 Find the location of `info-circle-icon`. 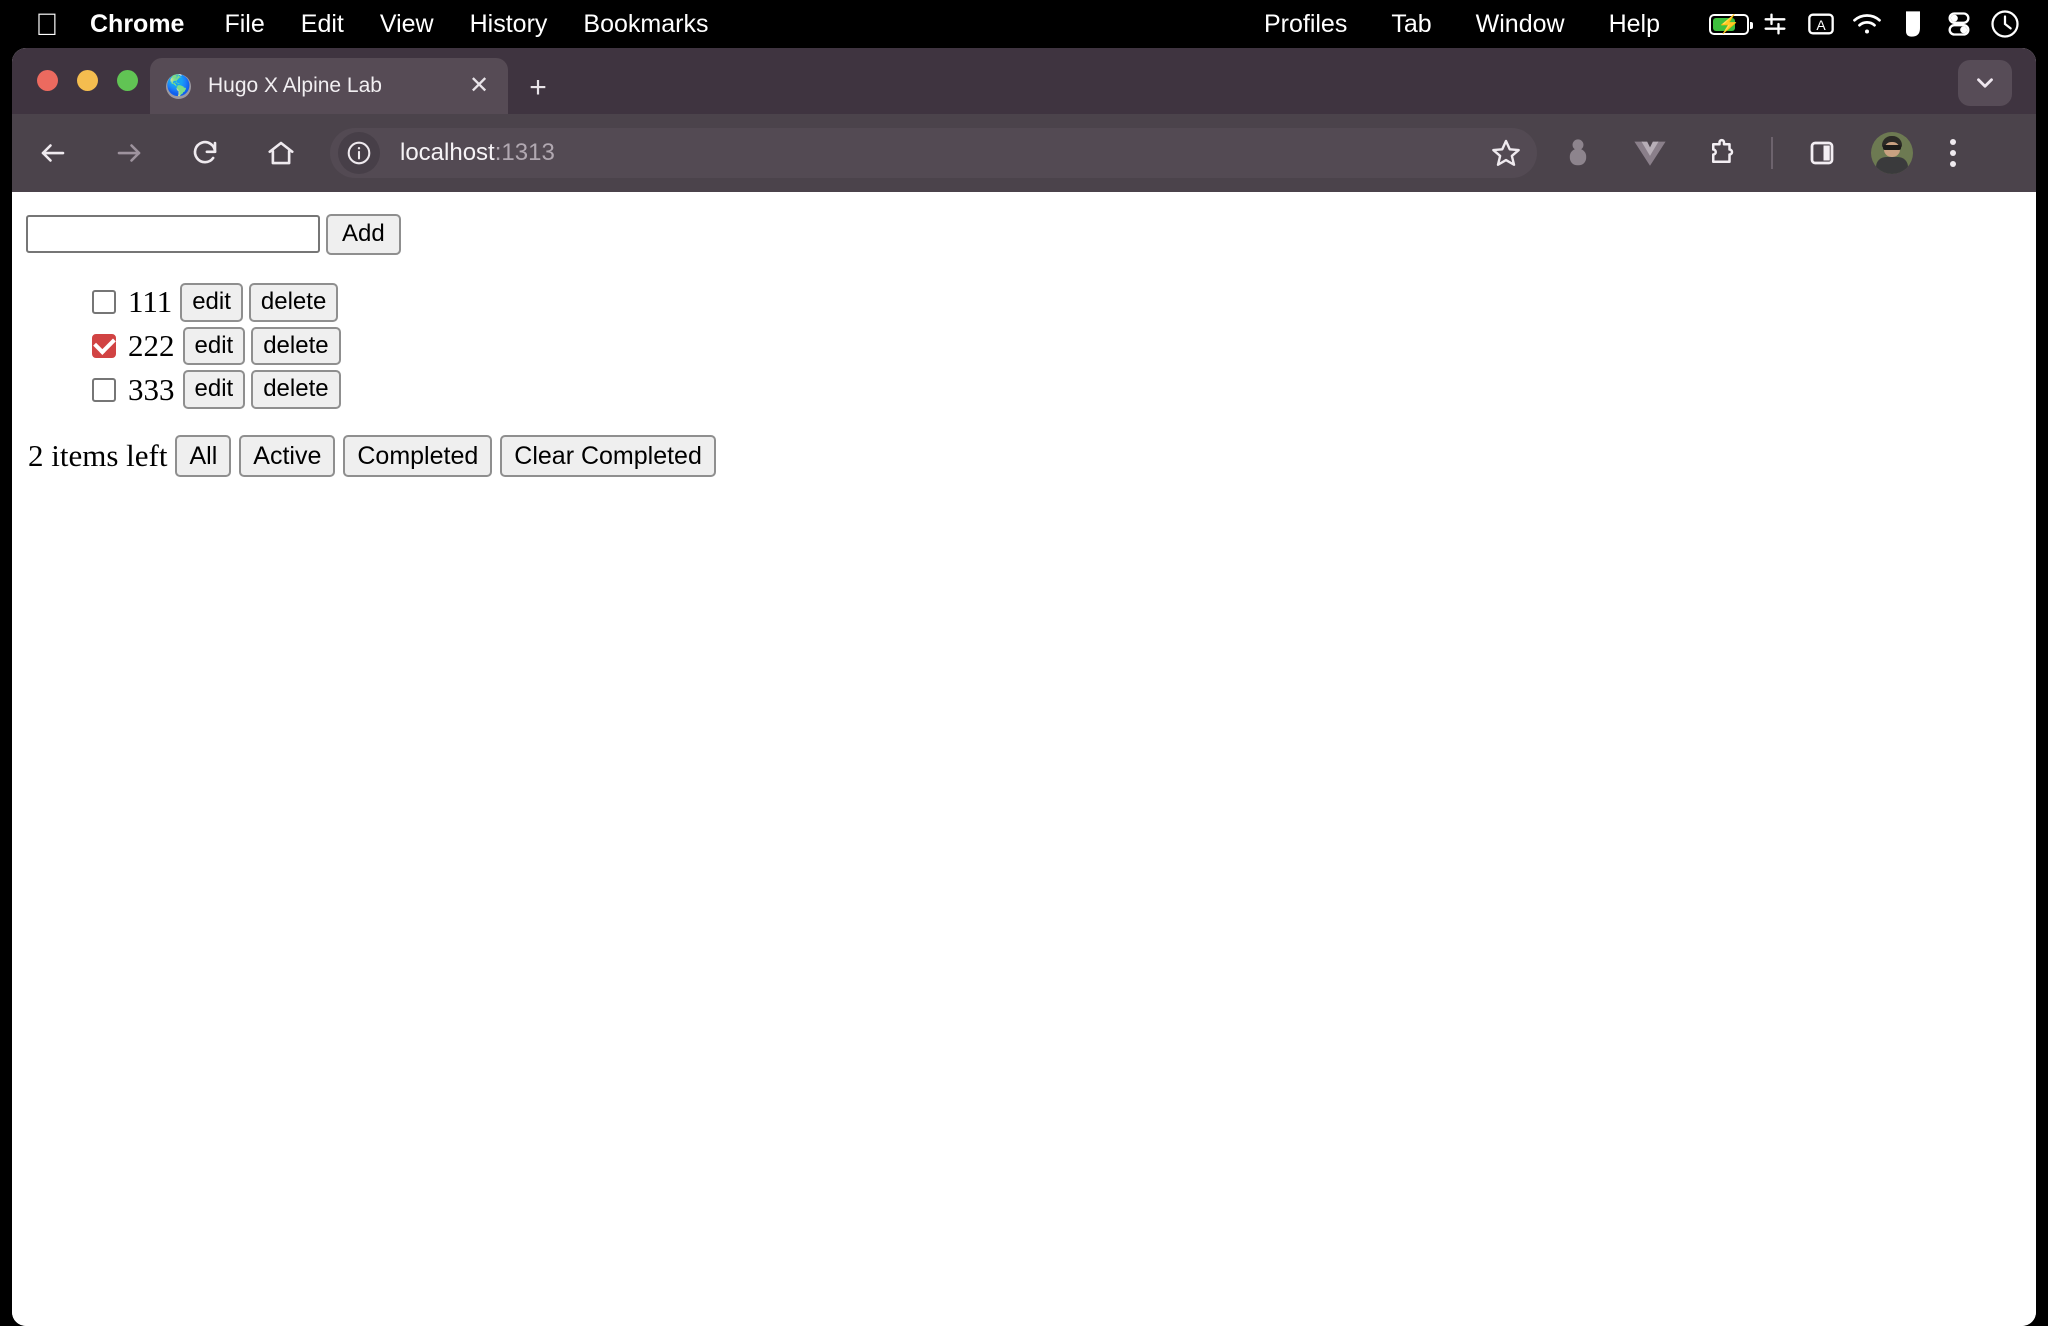

info-circle-icon is located at coordinates (359, 153).